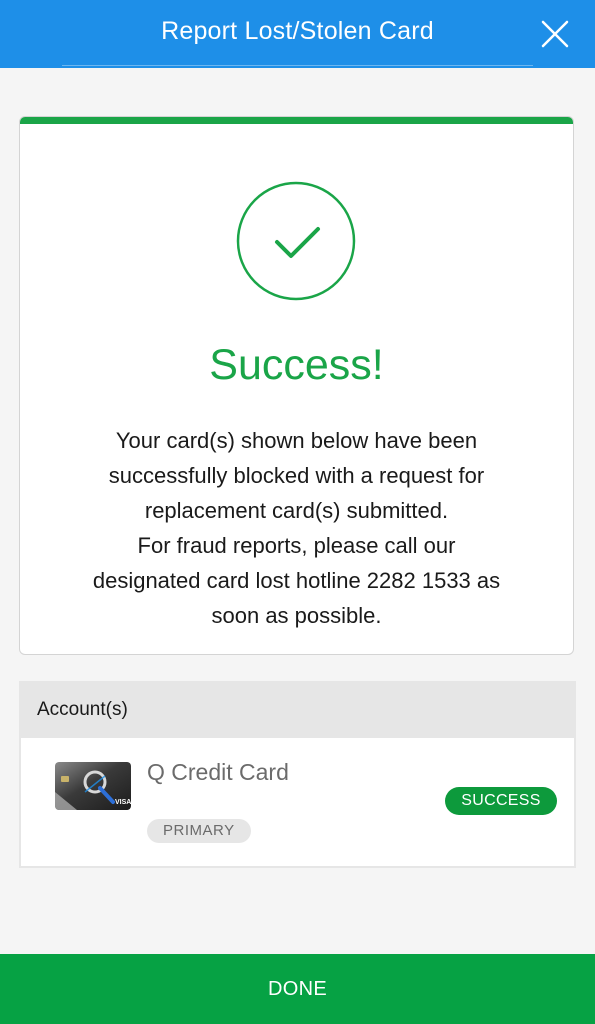 The height and width of the screenshot is (1024, 595). I want to click on status-badge: SUCCESS, so click(501, 801).